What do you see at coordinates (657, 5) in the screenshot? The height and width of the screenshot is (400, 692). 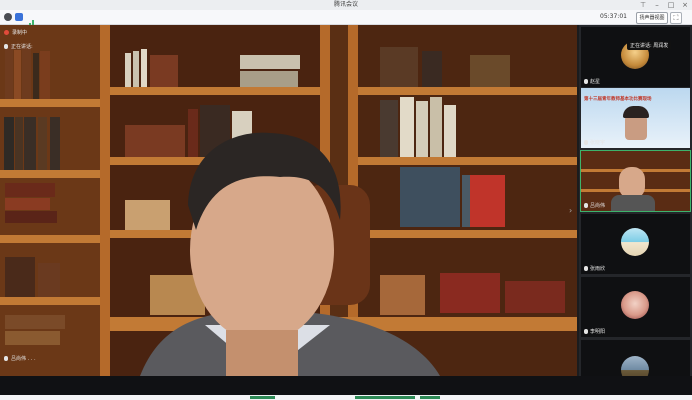 I see `minimize-icon: –` at bounding box center [657, 5].